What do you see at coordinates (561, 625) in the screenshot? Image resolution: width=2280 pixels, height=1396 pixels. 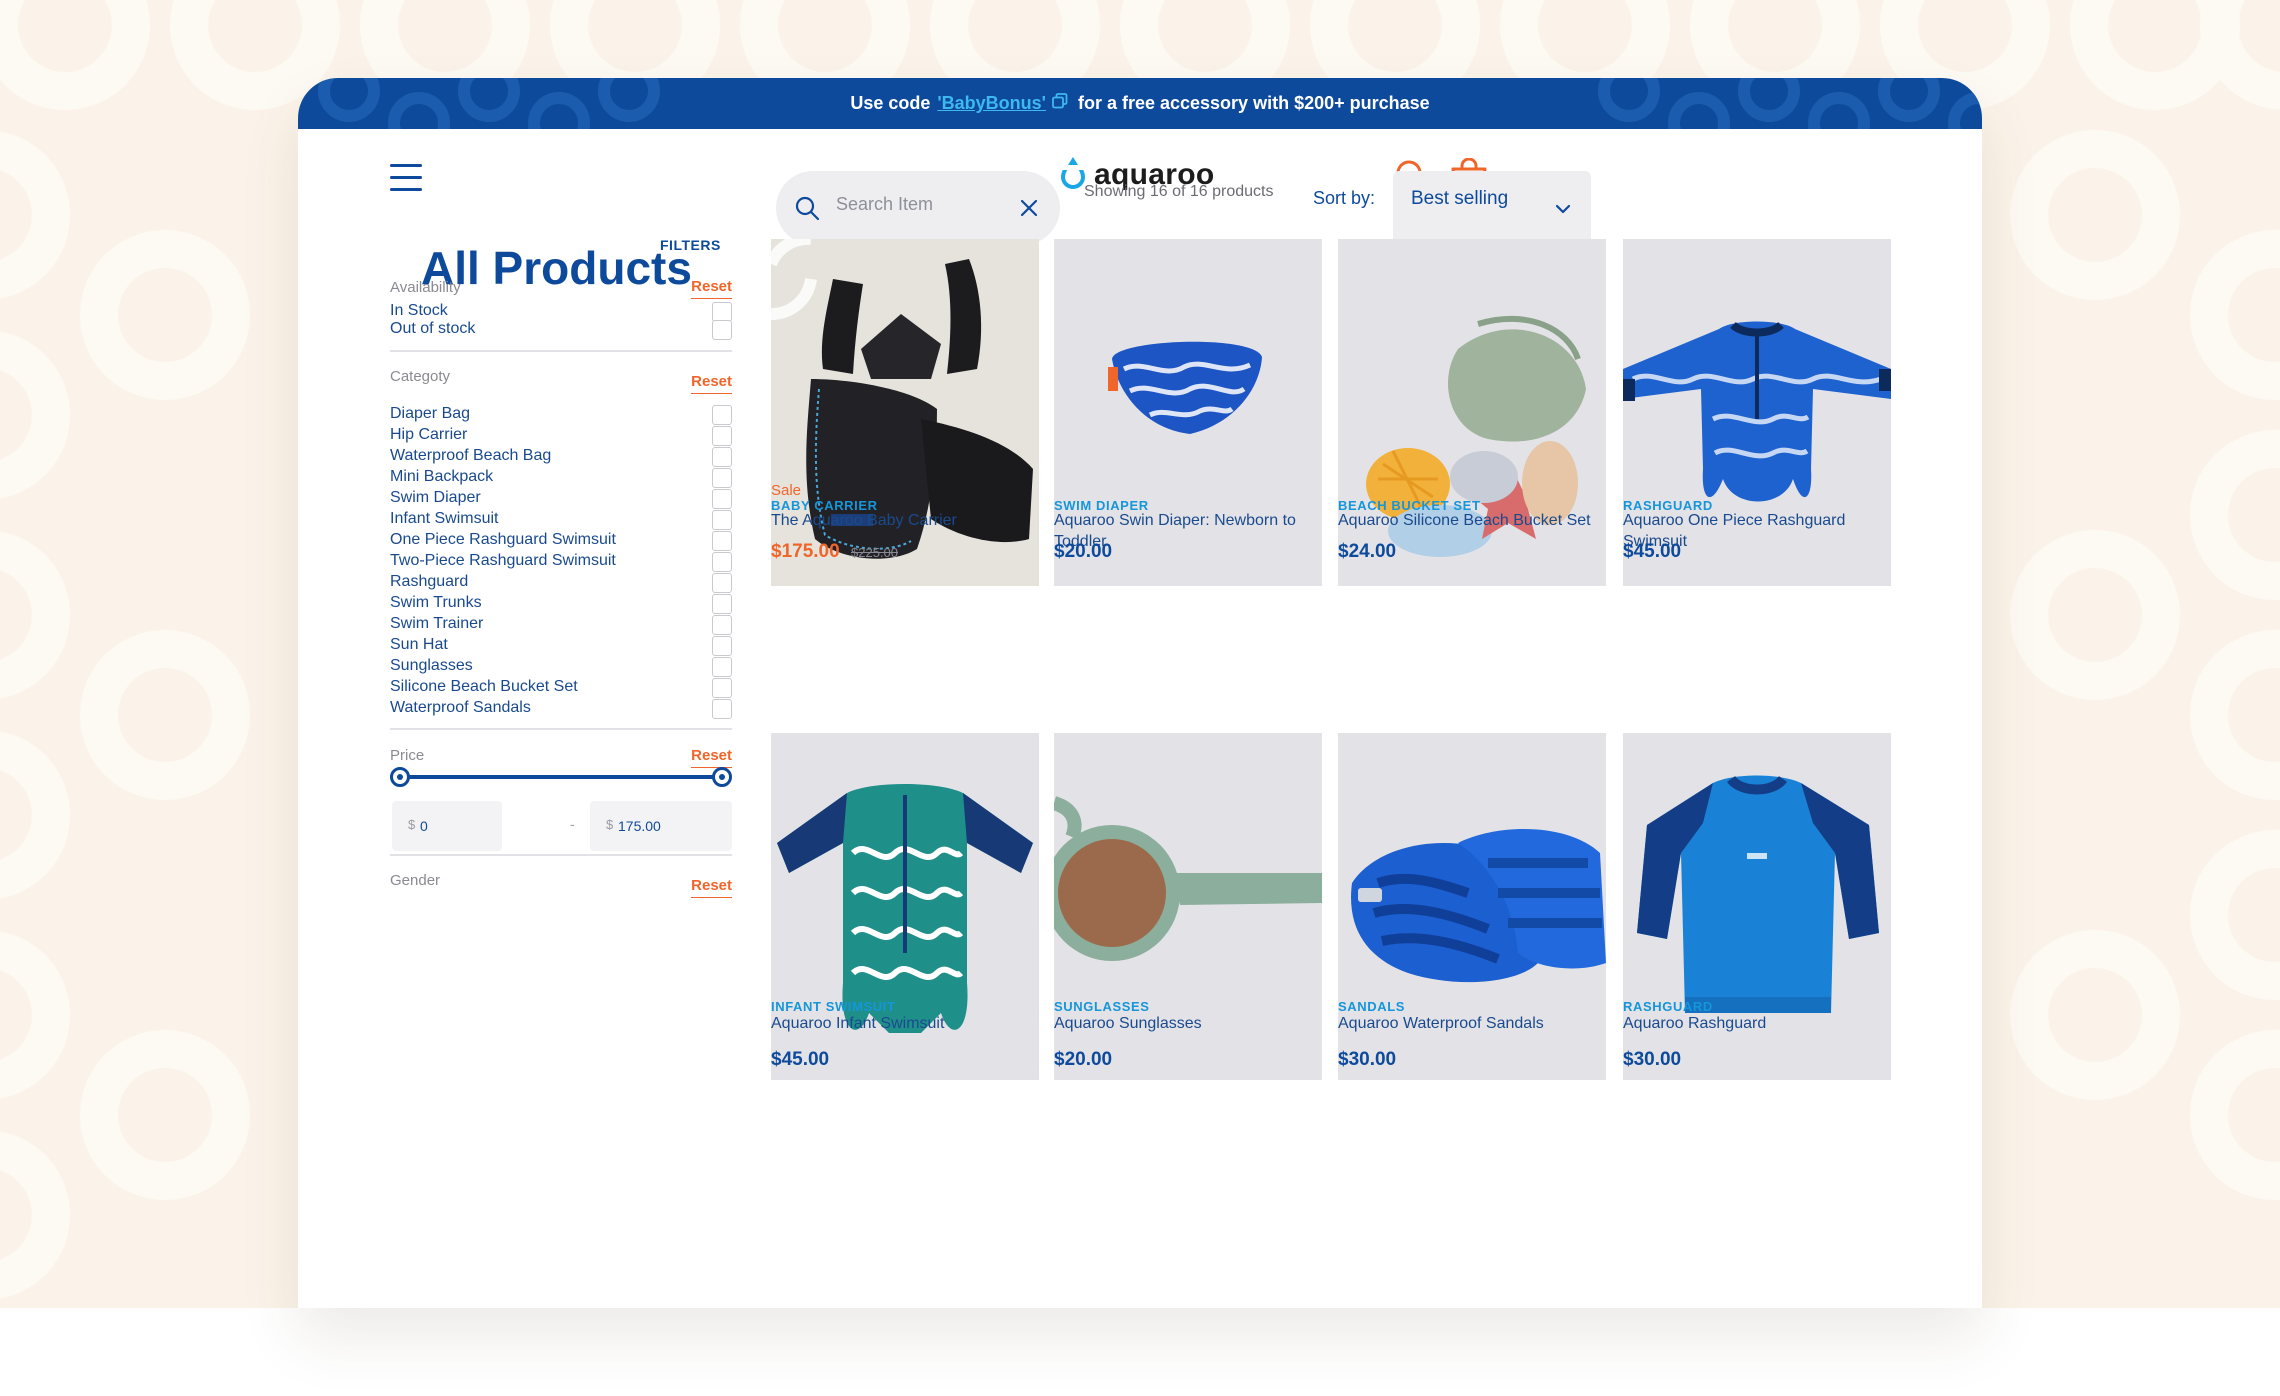 I see `filter-swim-trainer: Swim Trainer` at bounding box center [561, 625].